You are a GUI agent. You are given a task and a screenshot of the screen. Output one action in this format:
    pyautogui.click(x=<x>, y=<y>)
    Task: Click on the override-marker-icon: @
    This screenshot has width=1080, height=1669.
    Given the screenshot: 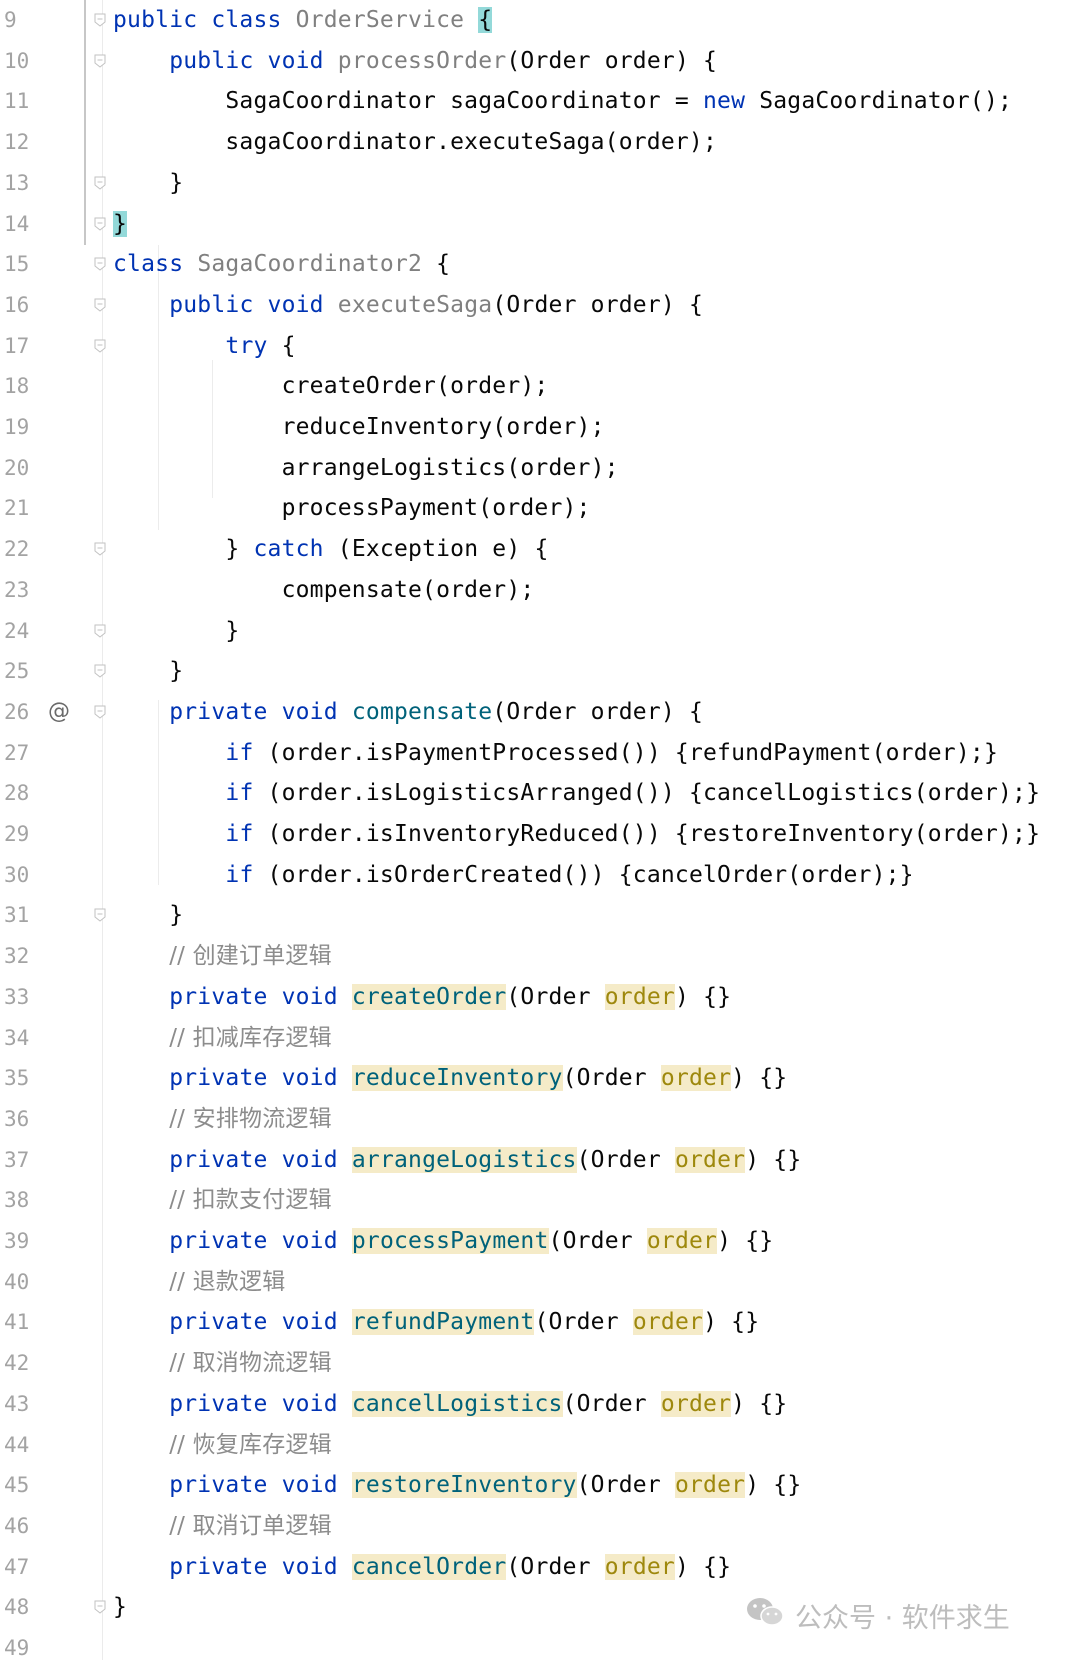 What is the action you would take?
    pyautogui.click(x=59, y=712)
    